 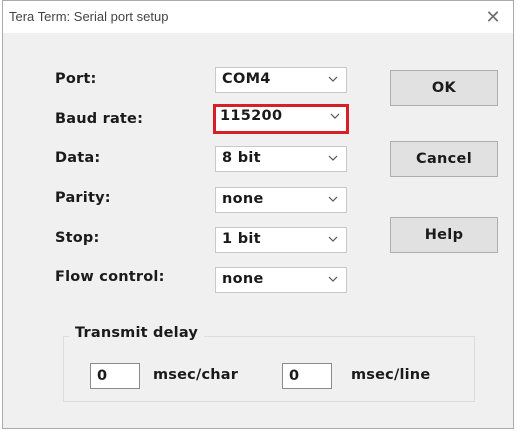 What do you see at coordinates (444, 88) in the screenshot?
I see `ok-button: OK` at bounding box center [444, 88].